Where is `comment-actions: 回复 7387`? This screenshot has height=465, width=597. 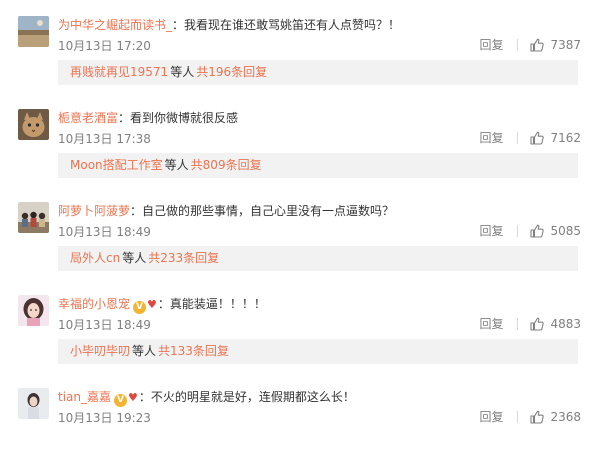
comment-actions: 回复 7387 is located at coordinates (530, 45).